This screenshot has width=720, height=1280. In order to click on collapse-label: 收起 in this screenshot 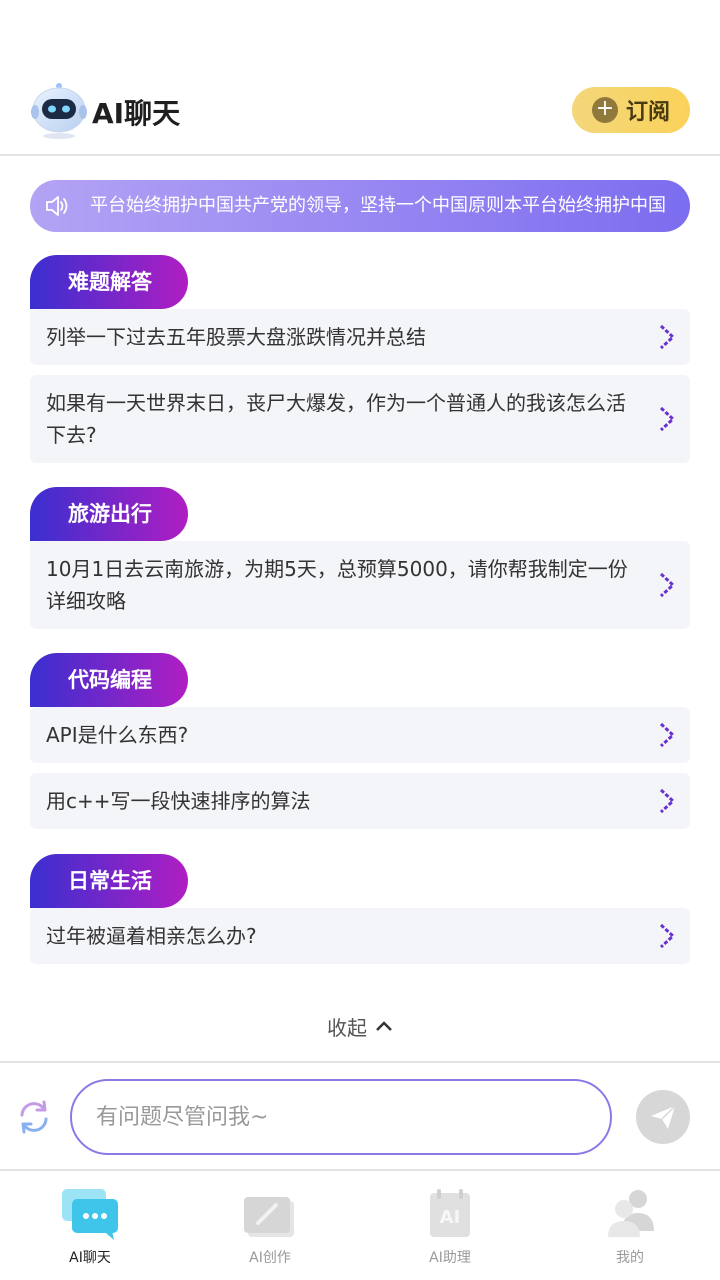, I will do `click(347, 1027)`.